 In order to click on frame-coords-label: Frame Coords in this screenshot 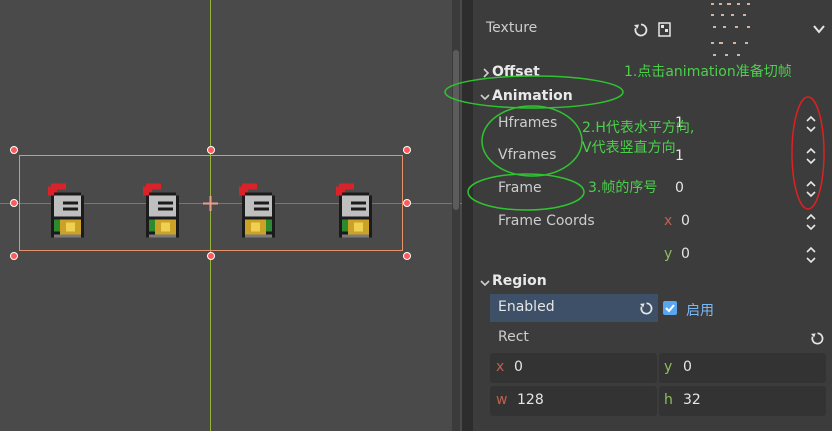, I will do `click(546, 221)`.